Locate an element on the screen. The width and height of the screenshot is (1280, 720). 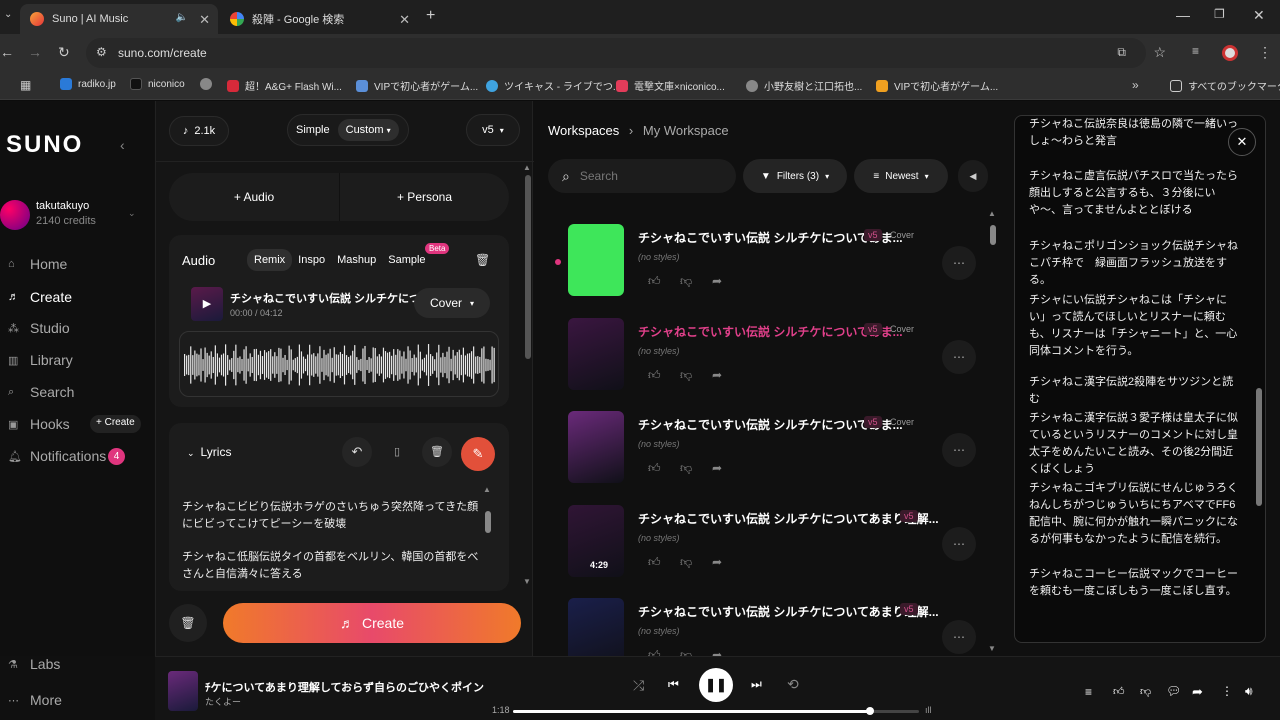
shuffle-icon: ⤮ is located at coordinates (638, 685).